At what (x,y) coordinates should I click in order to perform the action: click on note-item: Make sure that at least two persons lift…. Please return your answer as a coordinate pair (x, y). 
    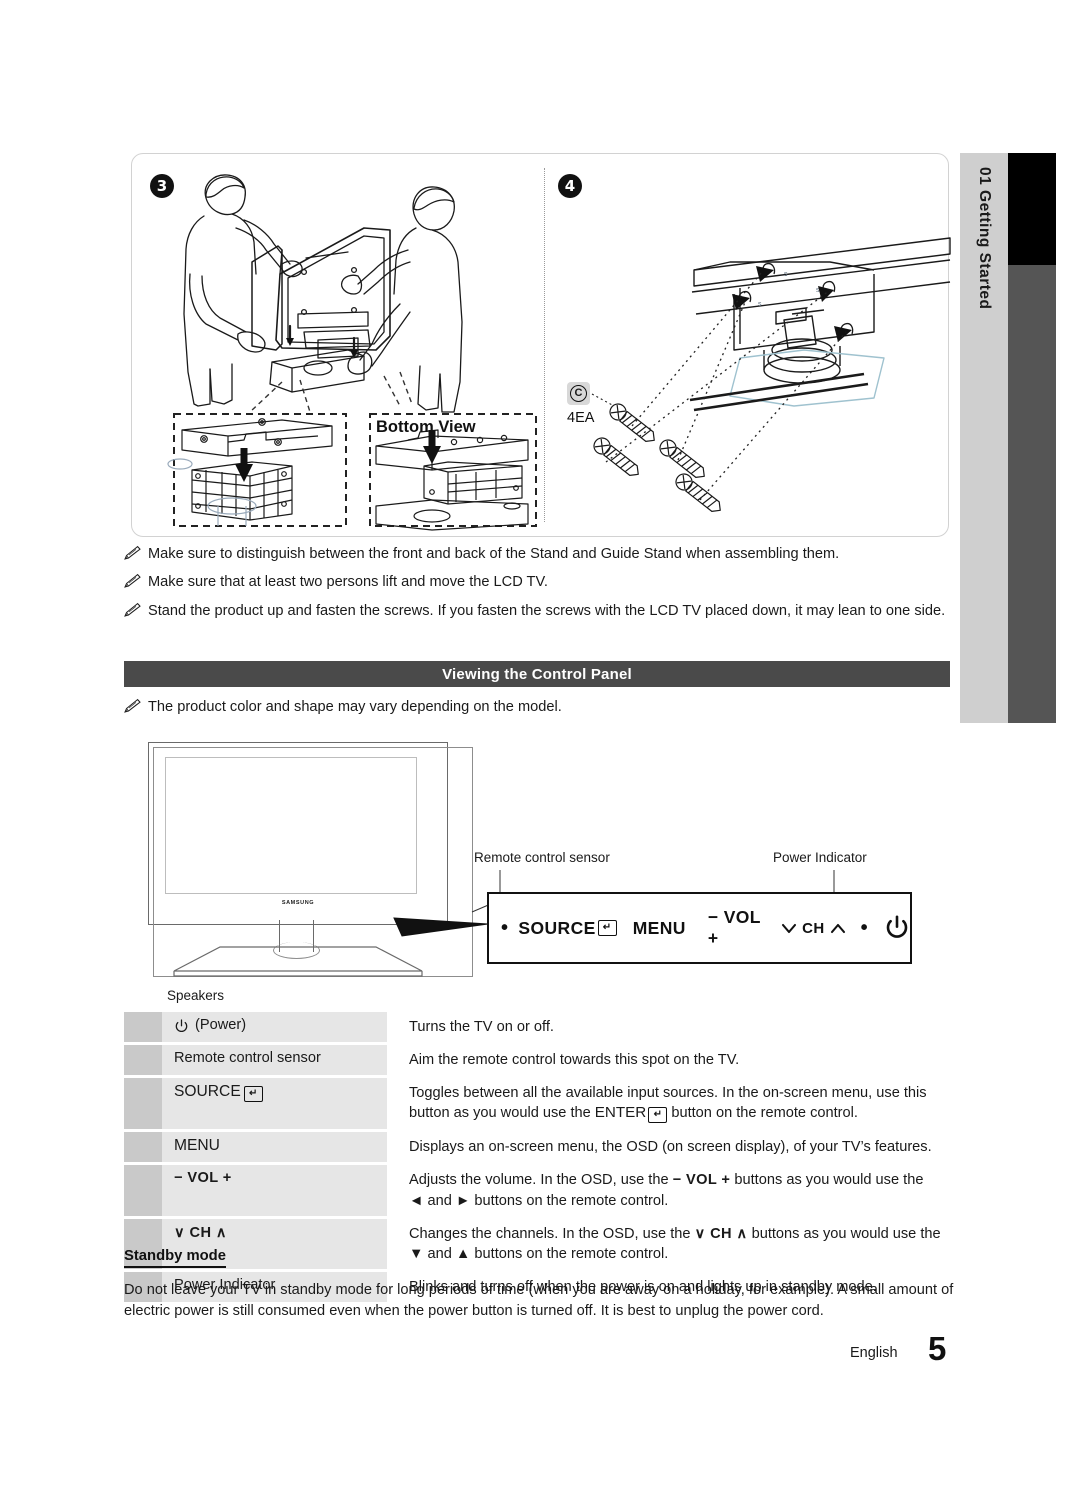
    Looking at the image, I should click on (539, 582).